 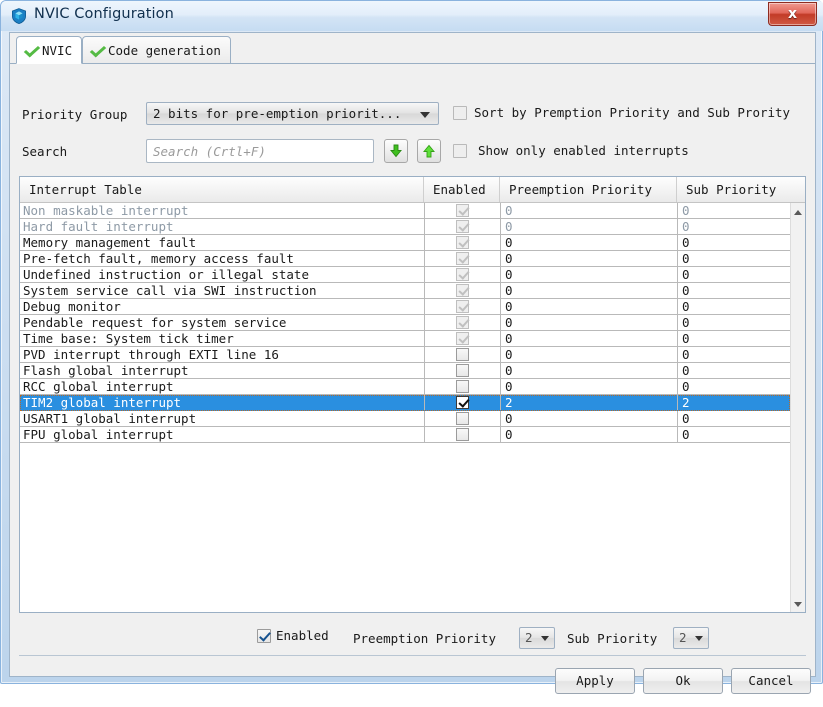 What do you see at coordinates (405, 275) in the screenshot?
I see `table-row: Undefined instruction or illegal state 0 0` at bounding box center [405, 275].